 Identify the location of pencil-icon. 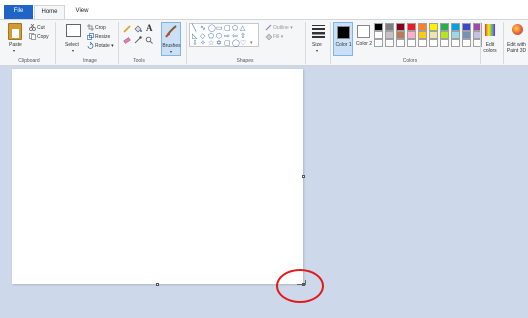
(127, 29).